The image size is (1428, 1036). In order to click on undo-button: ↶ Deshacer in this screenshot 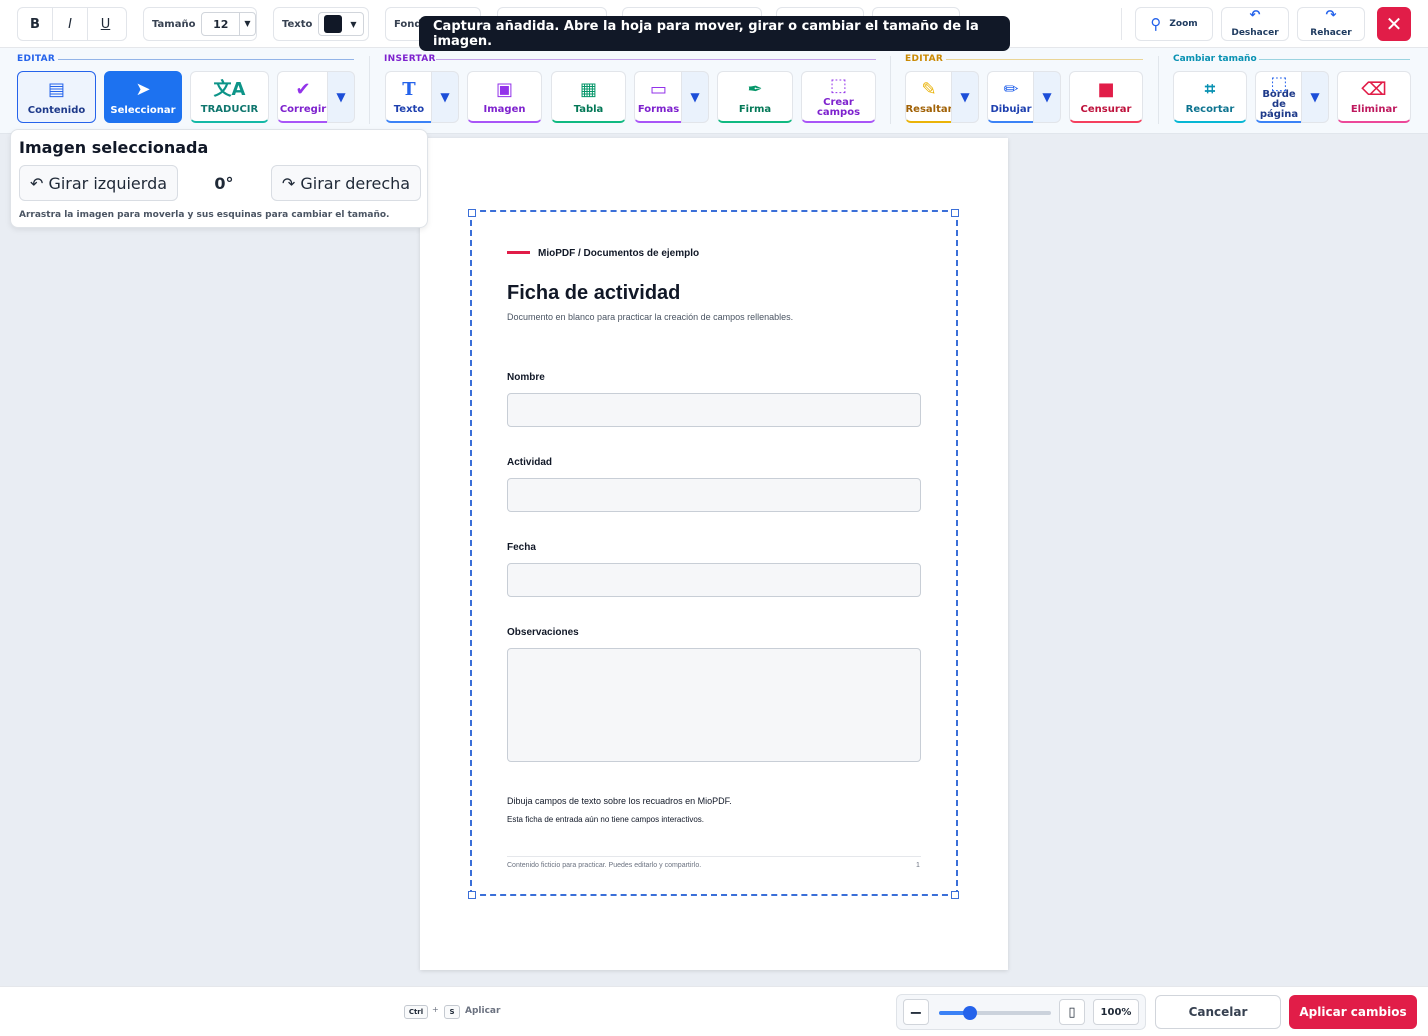, I will do `click(1255, 24)`.